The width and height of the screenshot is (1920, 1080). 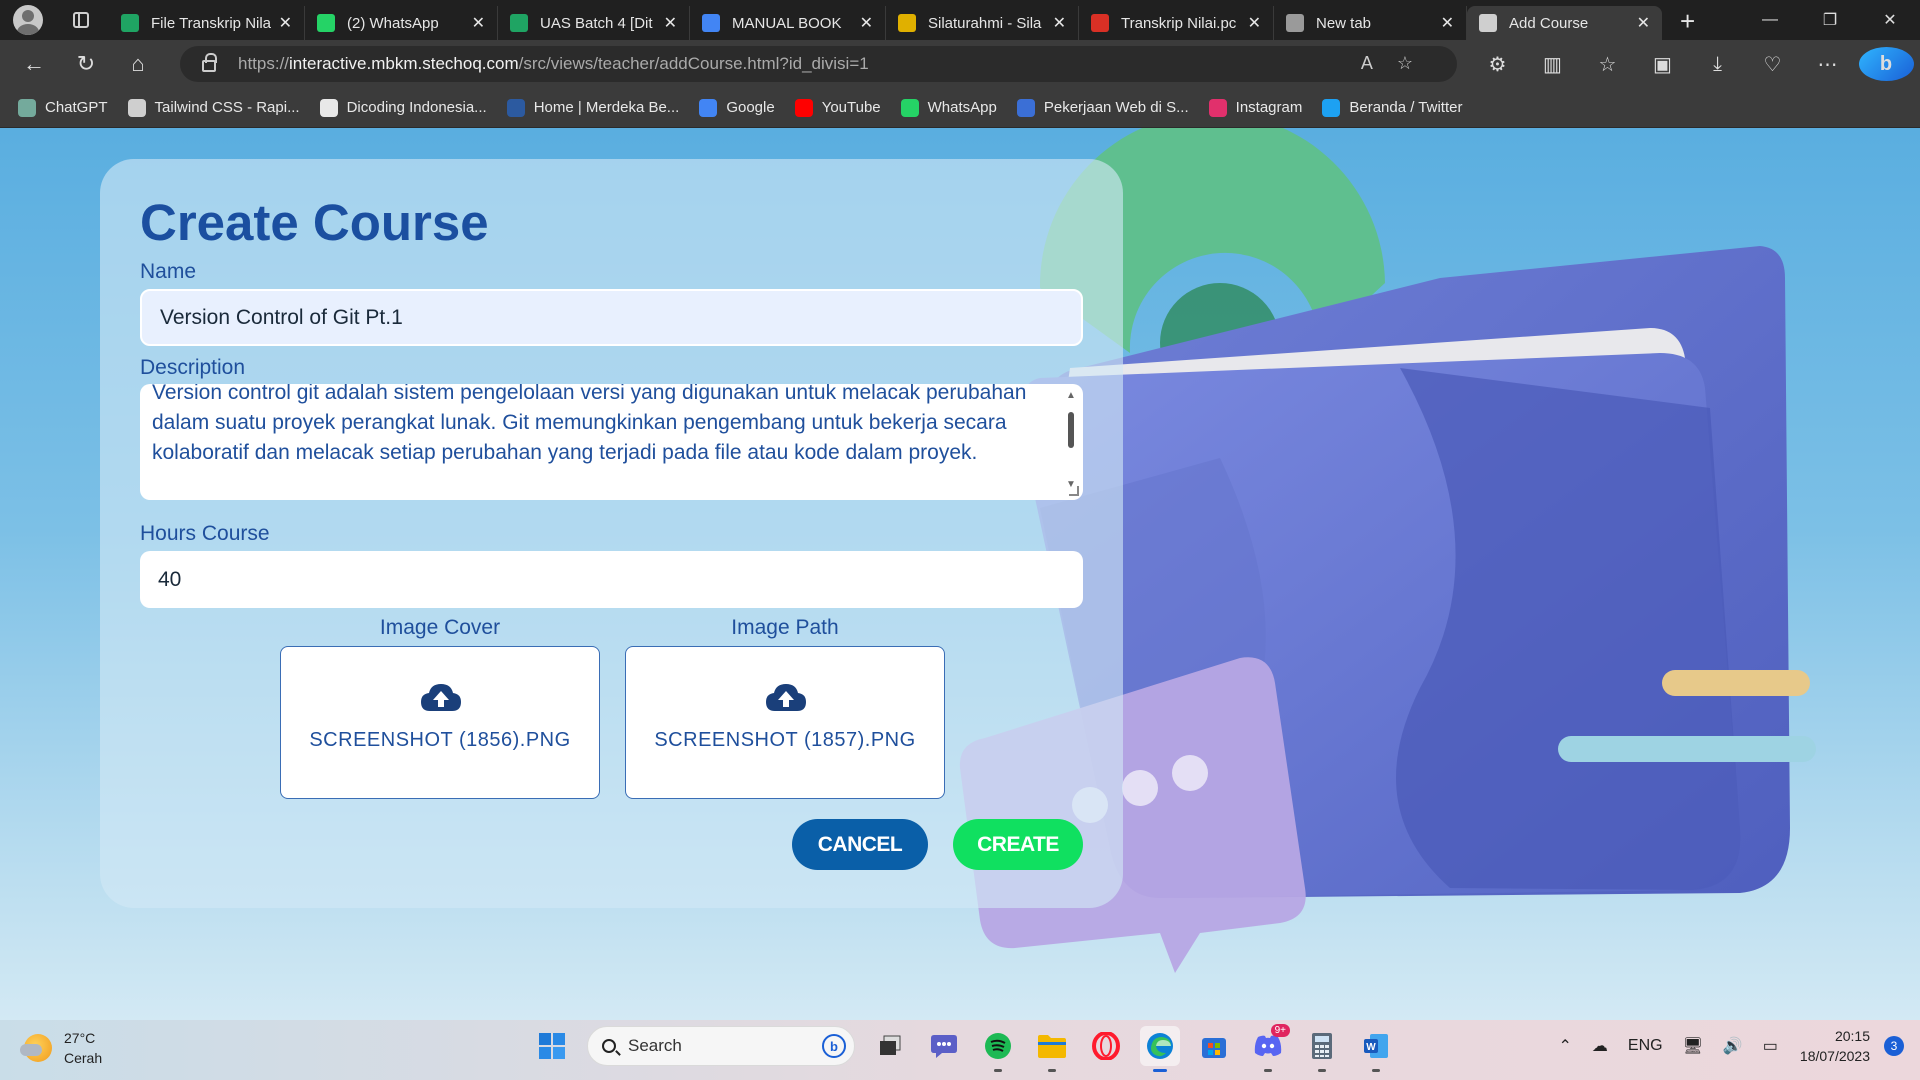 What do you see at coordinates (207, 23) in the screenshot?
I see `tab-0: File Transkrip Nila ✕` at bounding box center [207, 23].